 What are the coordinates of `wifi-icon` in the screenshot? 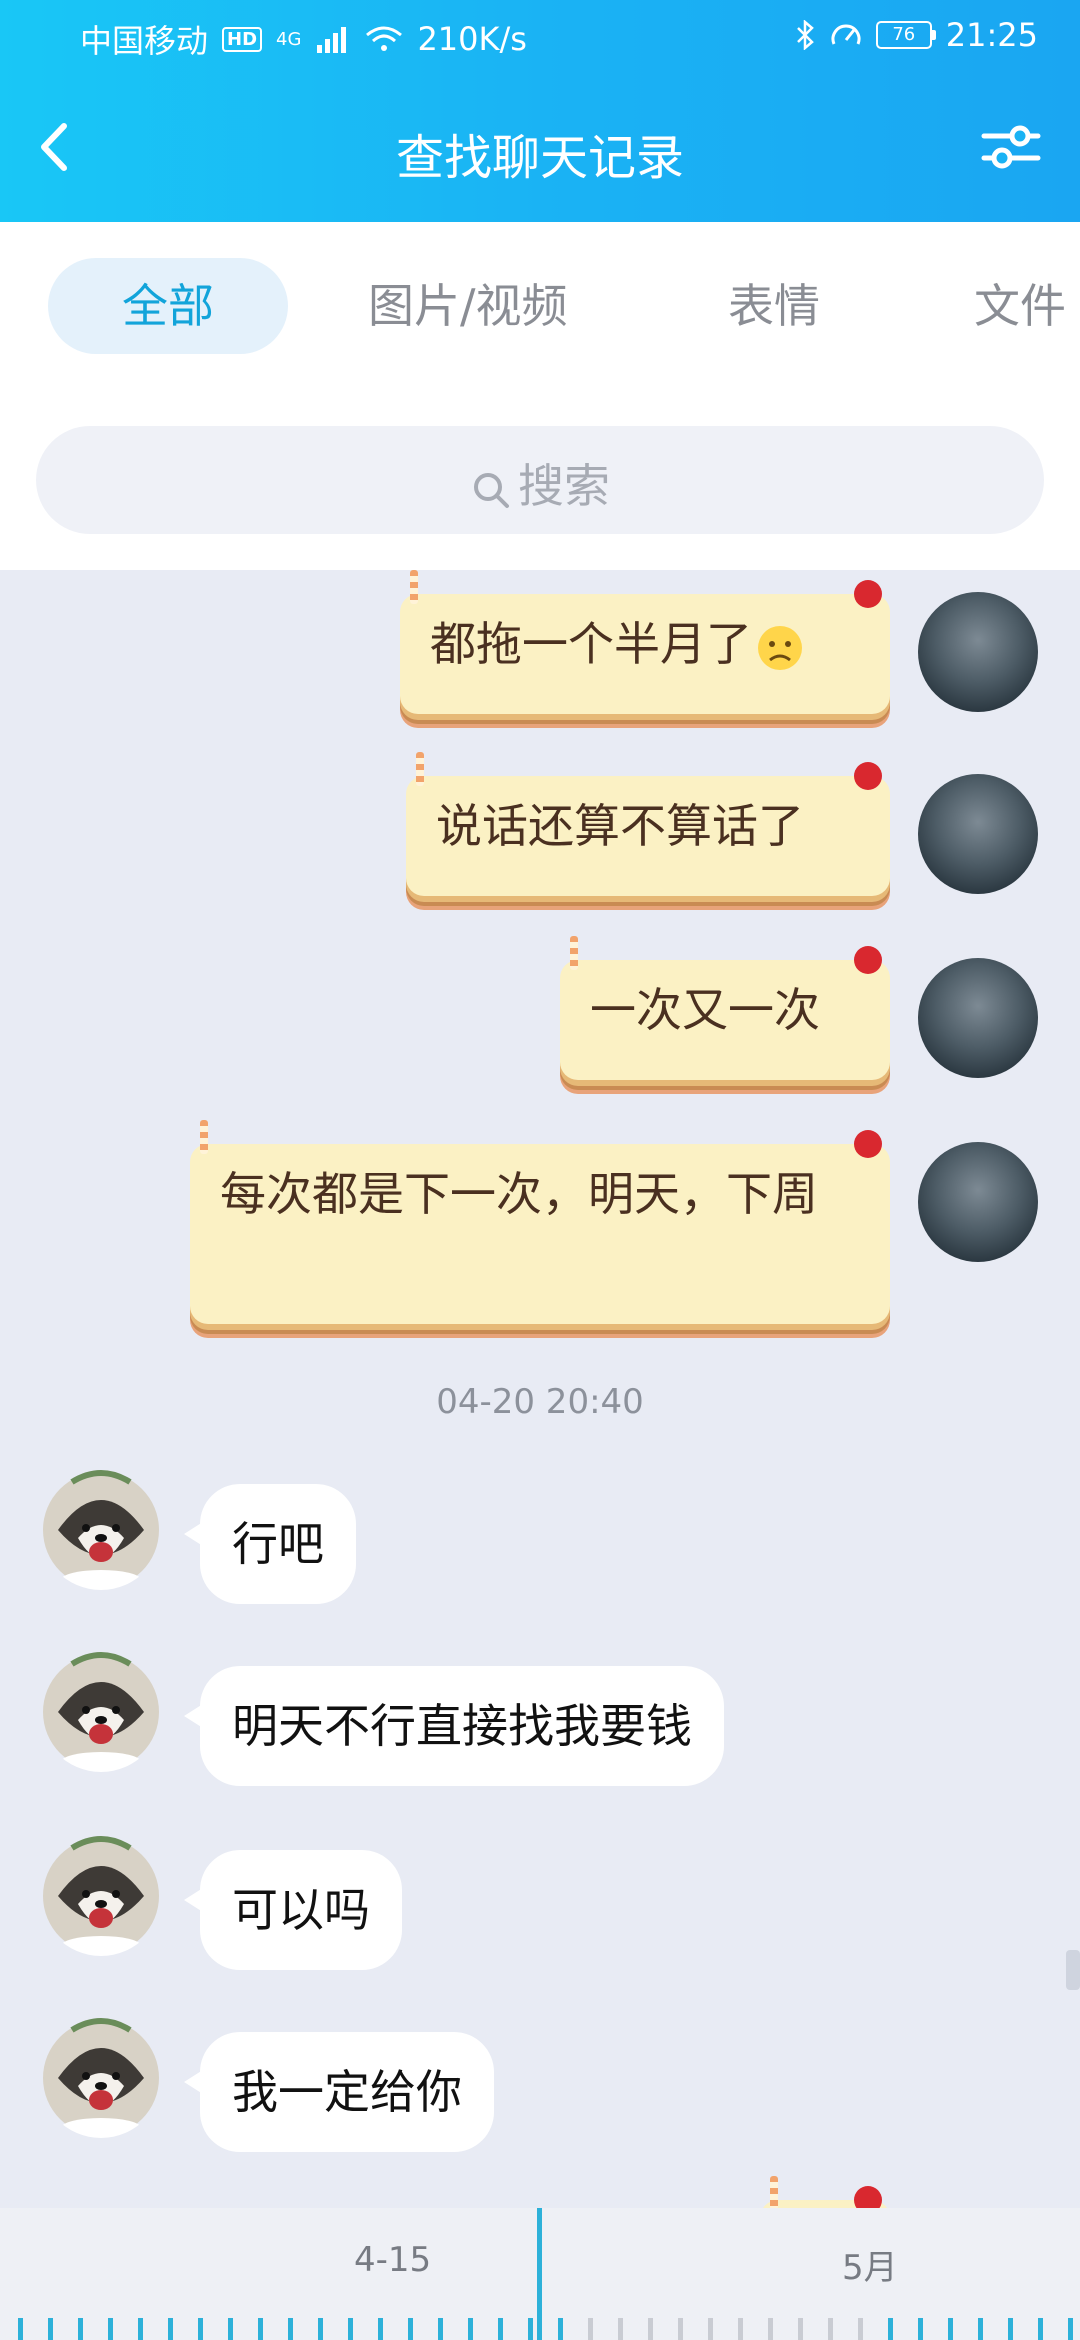 It's located at (384, 38).